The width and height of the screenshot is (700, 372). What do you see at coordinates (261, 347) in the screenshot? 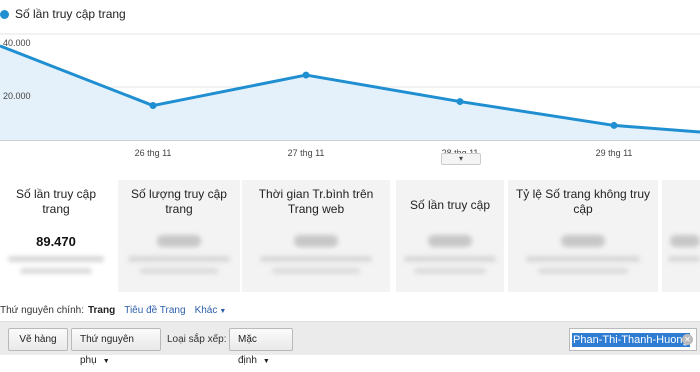
I see `sort-type-dropdown: Mặc định ▼` at bounding box center [261, 347].